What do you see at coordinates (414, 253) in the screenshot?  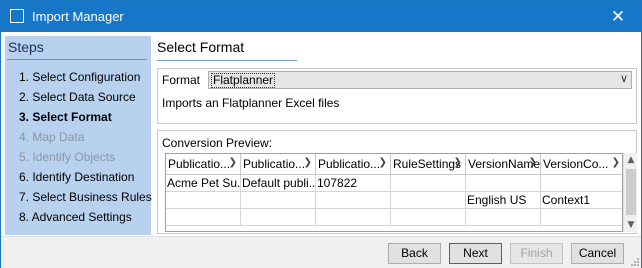 I see `back-button: Back` at bounding box center [414, 253].